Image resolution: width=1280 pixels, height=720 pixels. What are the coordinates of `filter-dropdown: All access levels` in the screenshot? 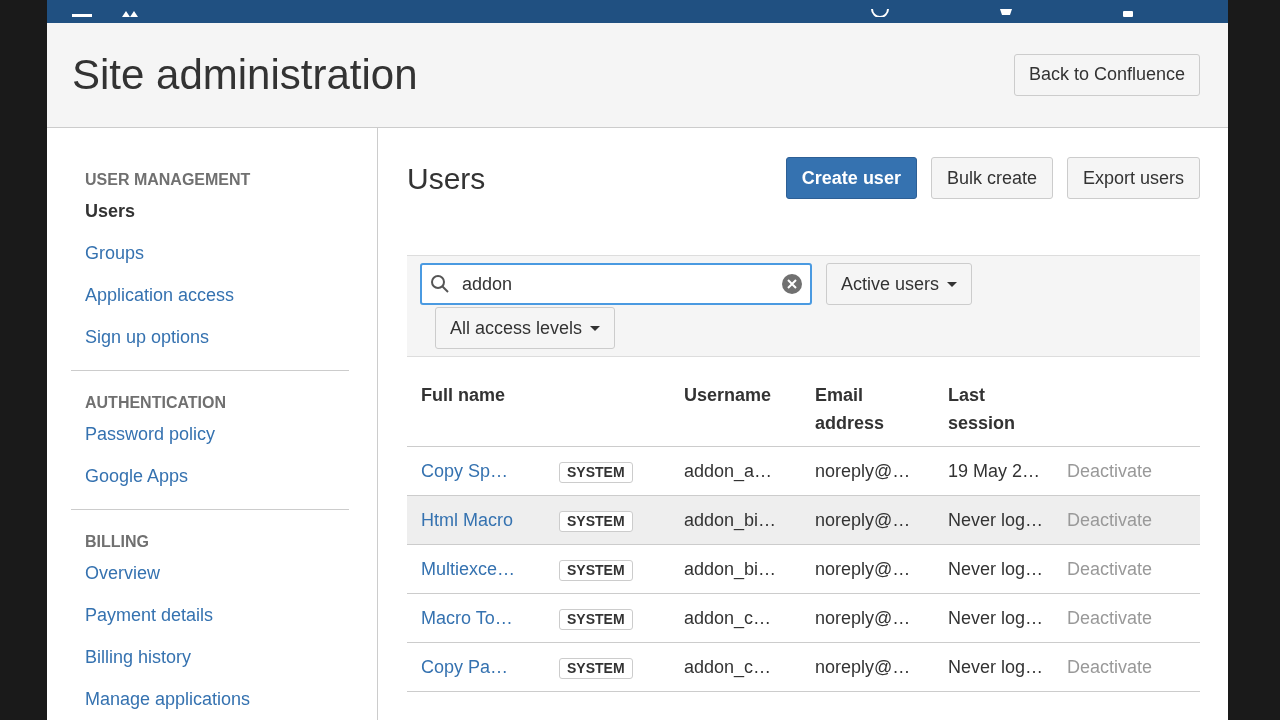 It's located at (525, 328).